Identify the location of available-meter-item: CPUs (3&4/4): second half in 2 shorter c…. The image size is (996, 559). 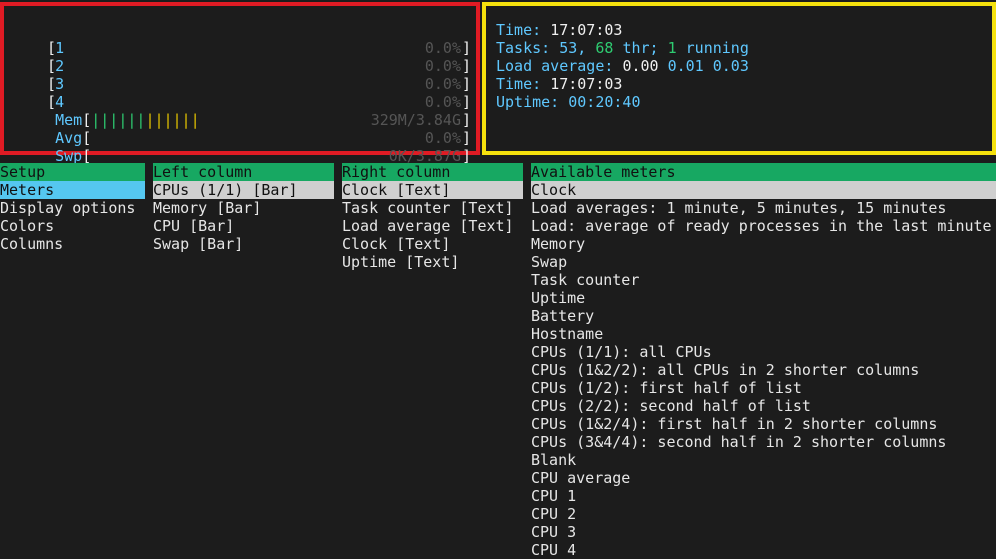
(763, 442).